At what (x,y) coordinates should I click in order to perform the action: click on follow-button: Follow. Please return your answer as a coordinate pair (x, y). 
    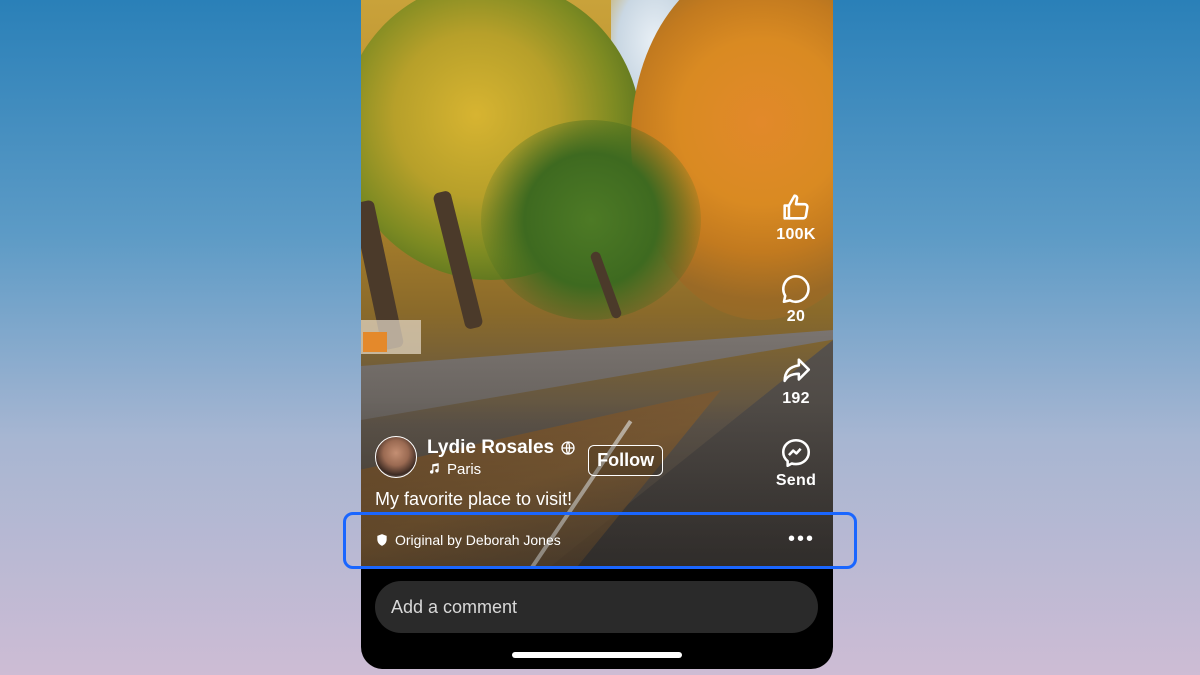
    Looking at the image, I should click on (626, 460).